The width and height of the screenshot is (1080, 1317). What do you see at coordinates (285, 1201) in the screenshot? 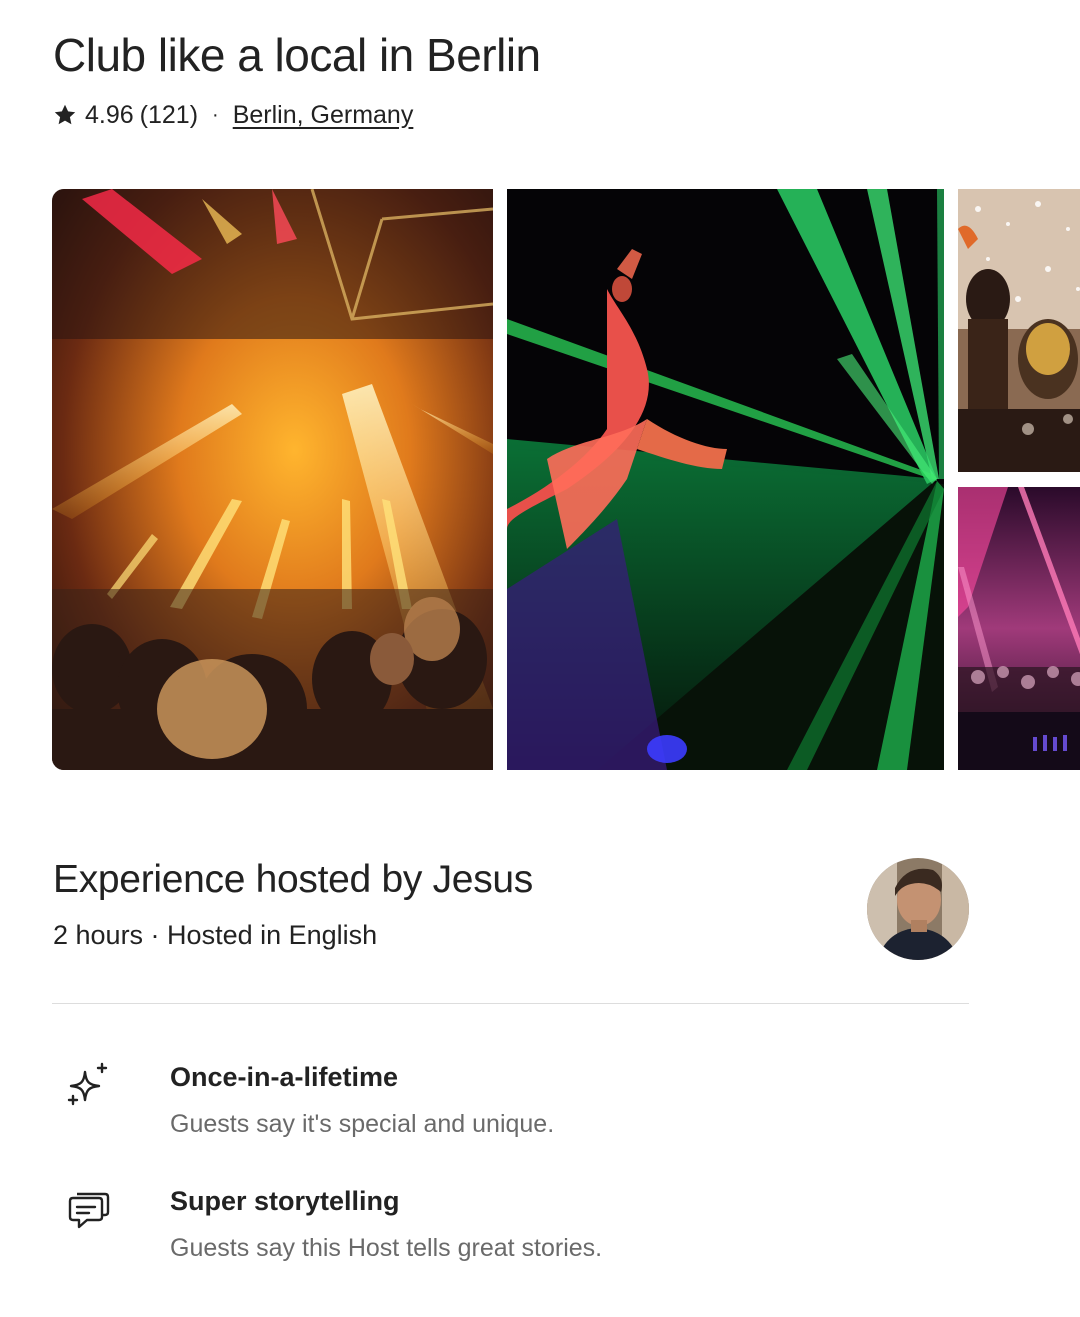
I see `highlight-title: Super storytelling` at bounding box center [285, 1201].